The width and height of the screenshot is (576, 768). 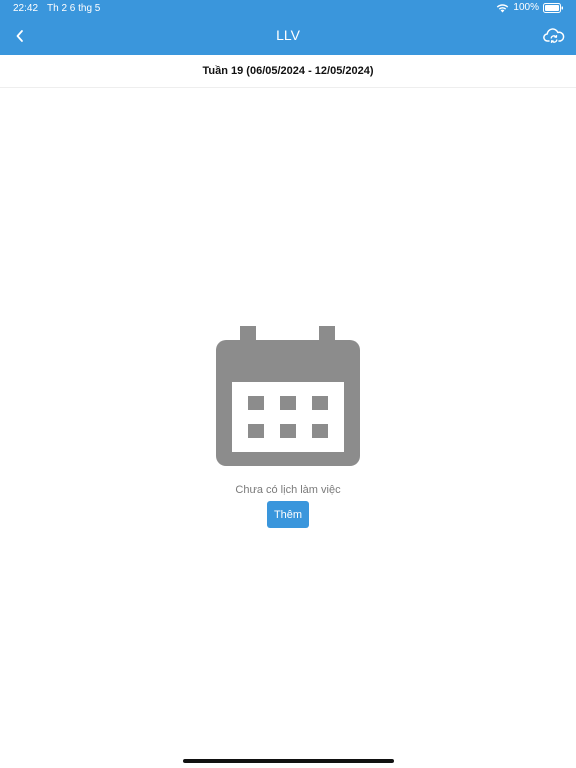 What do you see at coordinates (74, 8) in the screenshot?
I see `status-date: Th 2 6 thg 5` at bounding box center [74, 8].